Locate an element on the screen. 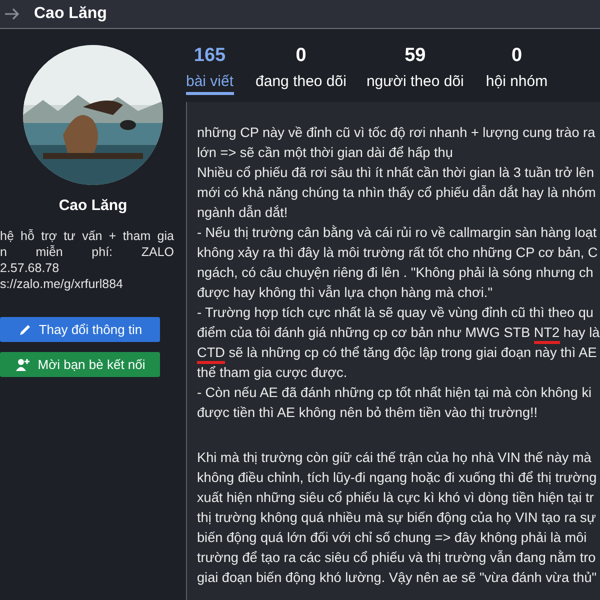  post-text: thị trường không quá nhiều mà sự biến động của họ VIN tạo ra sự is located at coordinates (396, 518).